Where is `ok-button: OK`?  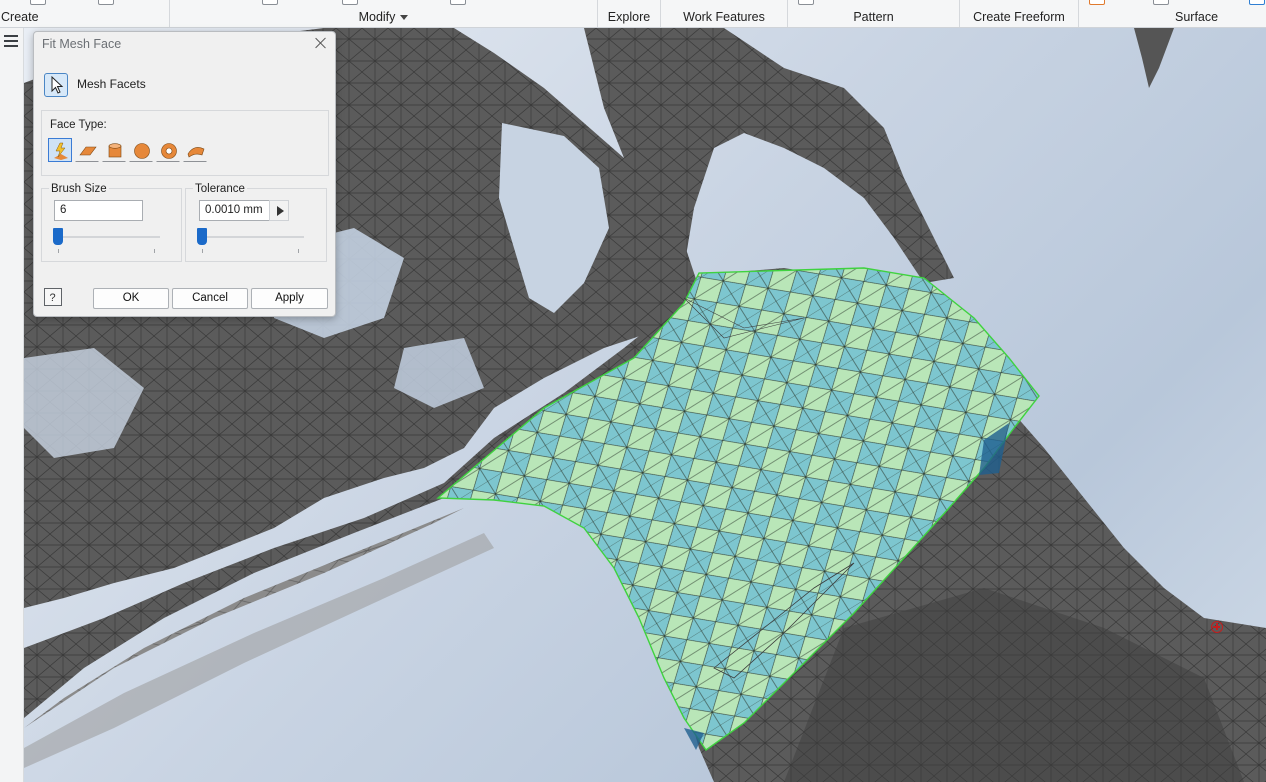 ok-button: OK is located at coordinates (131, 298).